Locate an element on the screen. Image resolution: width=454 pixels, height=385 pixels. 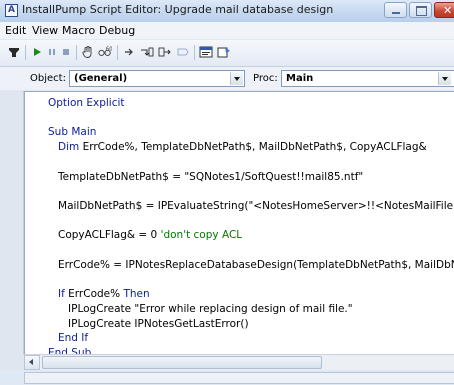
object-dropdown: (General) is located at coordinates (157, 78).